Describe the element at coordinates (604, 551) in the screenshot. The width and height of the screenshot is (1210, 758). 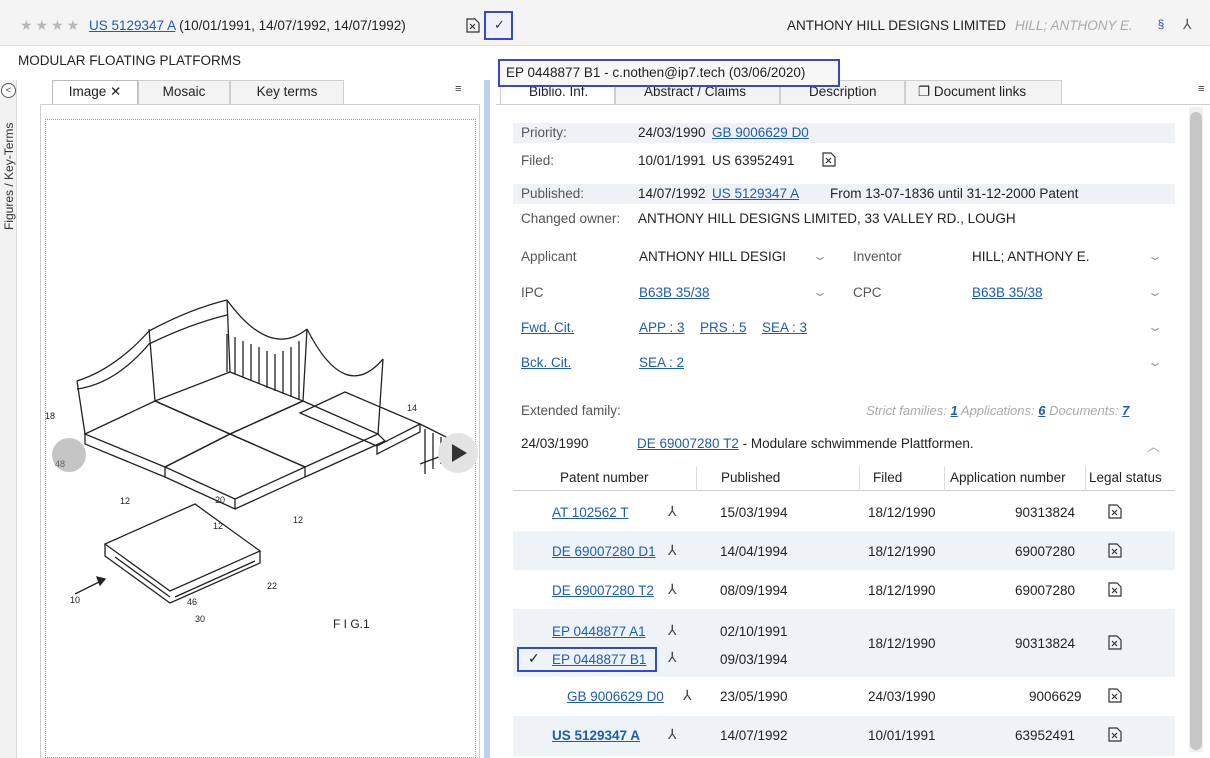
I see `table-row-patent: DE 69007280 D1` at that location.